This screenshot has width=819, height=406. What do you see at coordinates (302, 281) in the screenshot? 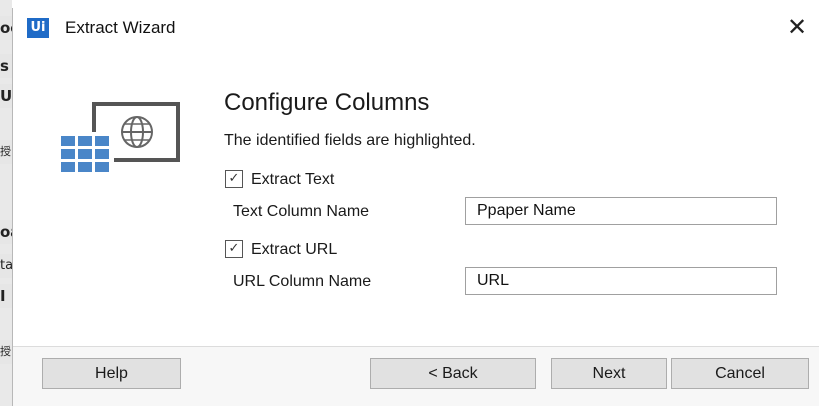
I see `url-column-name-label: URL Column Name` at bounding box center [302, 281].